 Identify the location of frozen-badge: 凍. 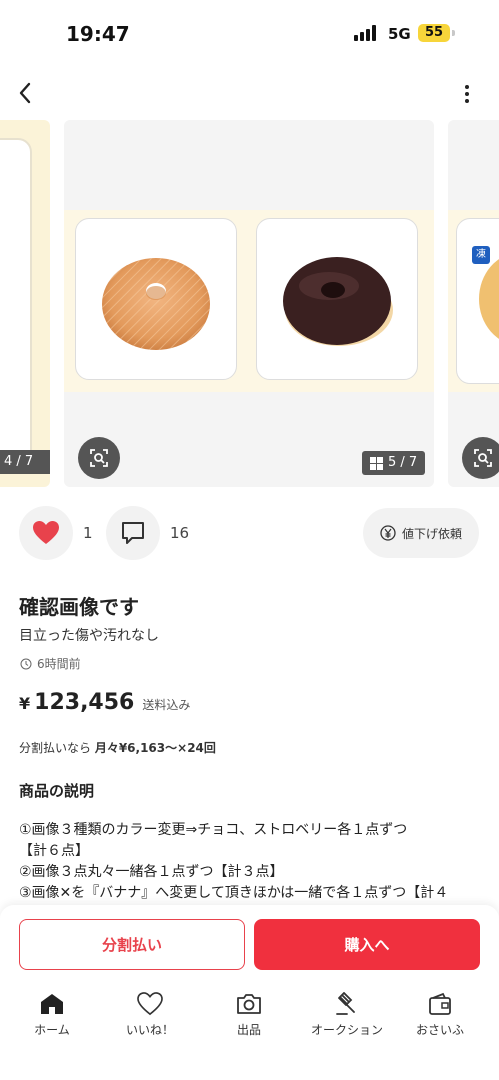
(481, 255).